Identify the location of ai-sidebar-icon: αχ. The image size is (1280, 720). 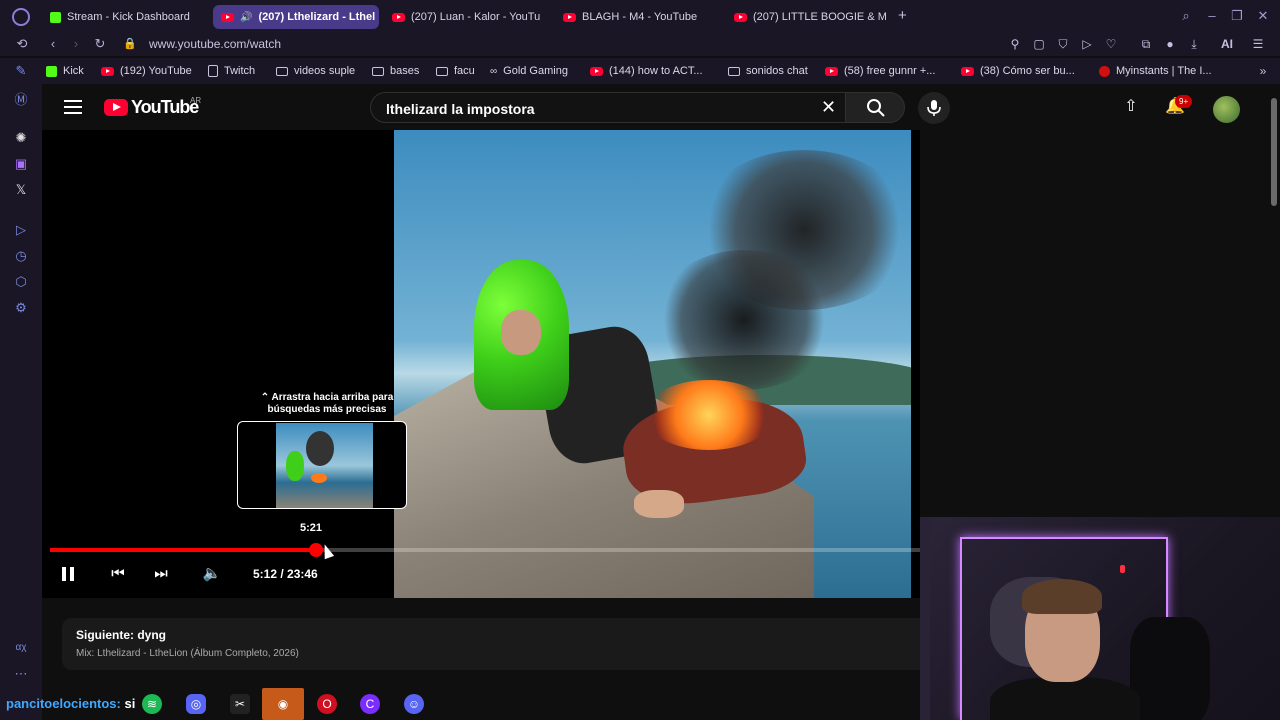
(21, 648).